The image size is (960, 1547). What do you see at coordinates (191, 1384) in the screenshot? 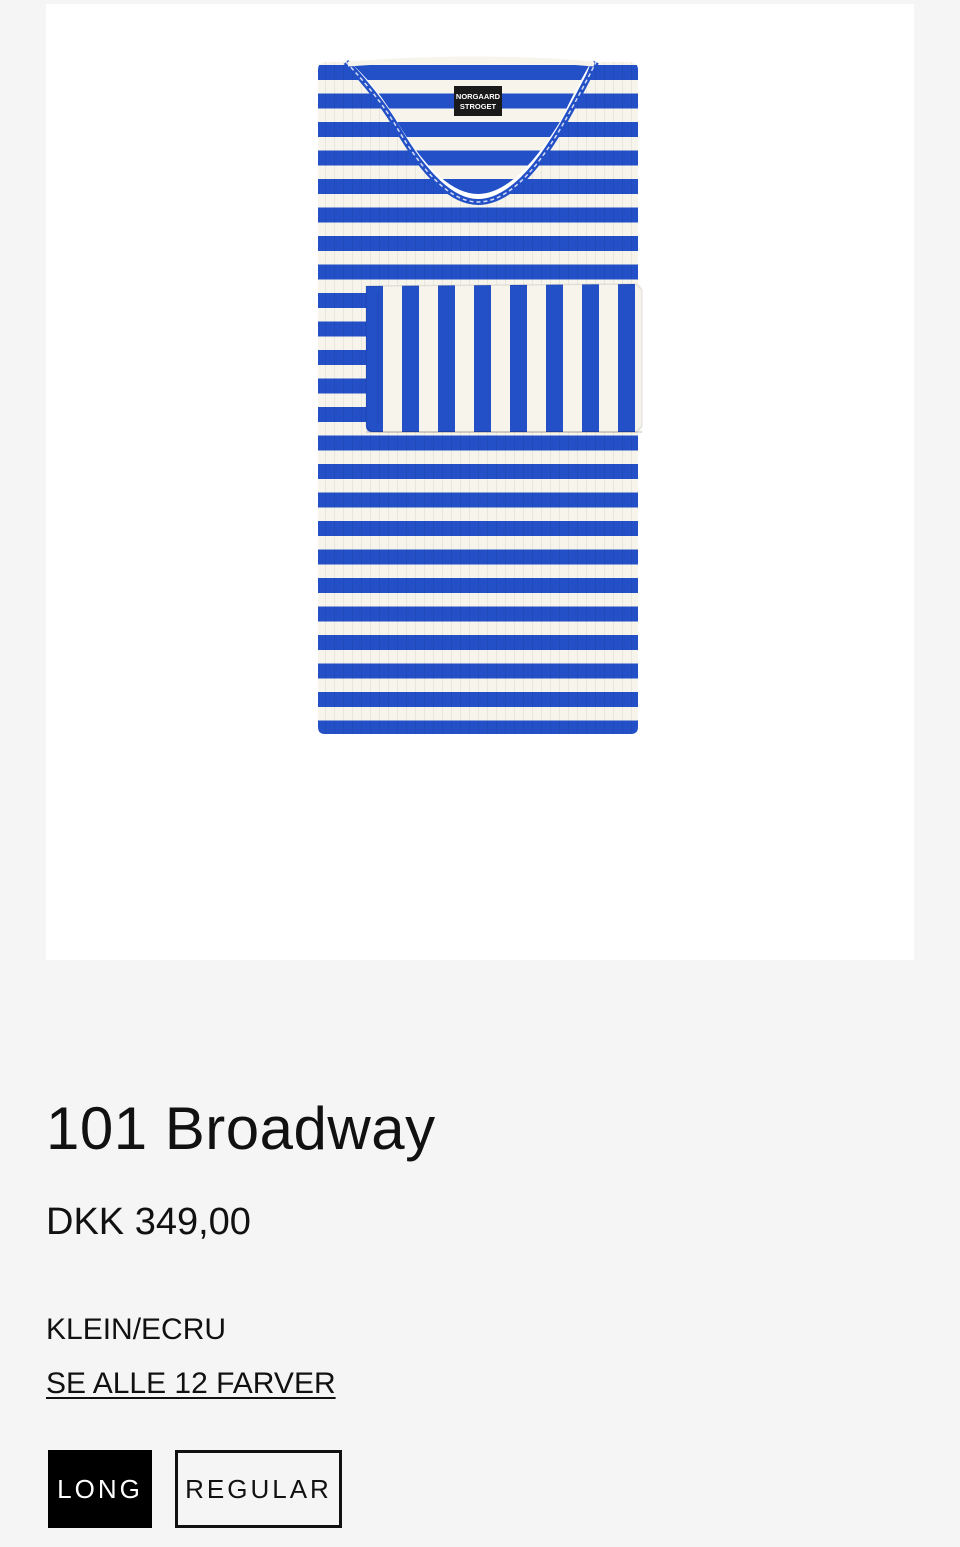
I see `see-all-colors-link: SE ALLE 12 FARVER` at bounding box center [191, 1384].